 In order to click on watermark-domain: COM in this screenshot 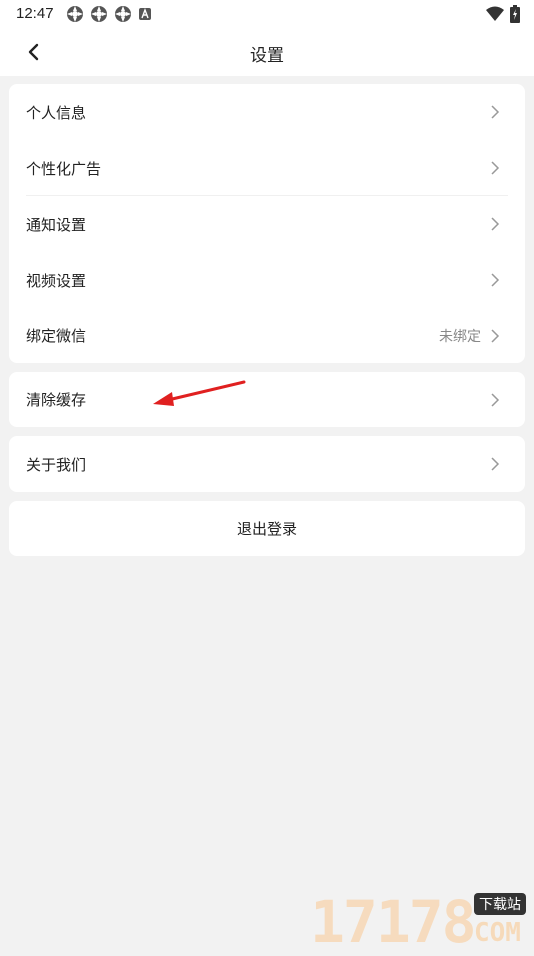, I will do `click(497, 933)`.